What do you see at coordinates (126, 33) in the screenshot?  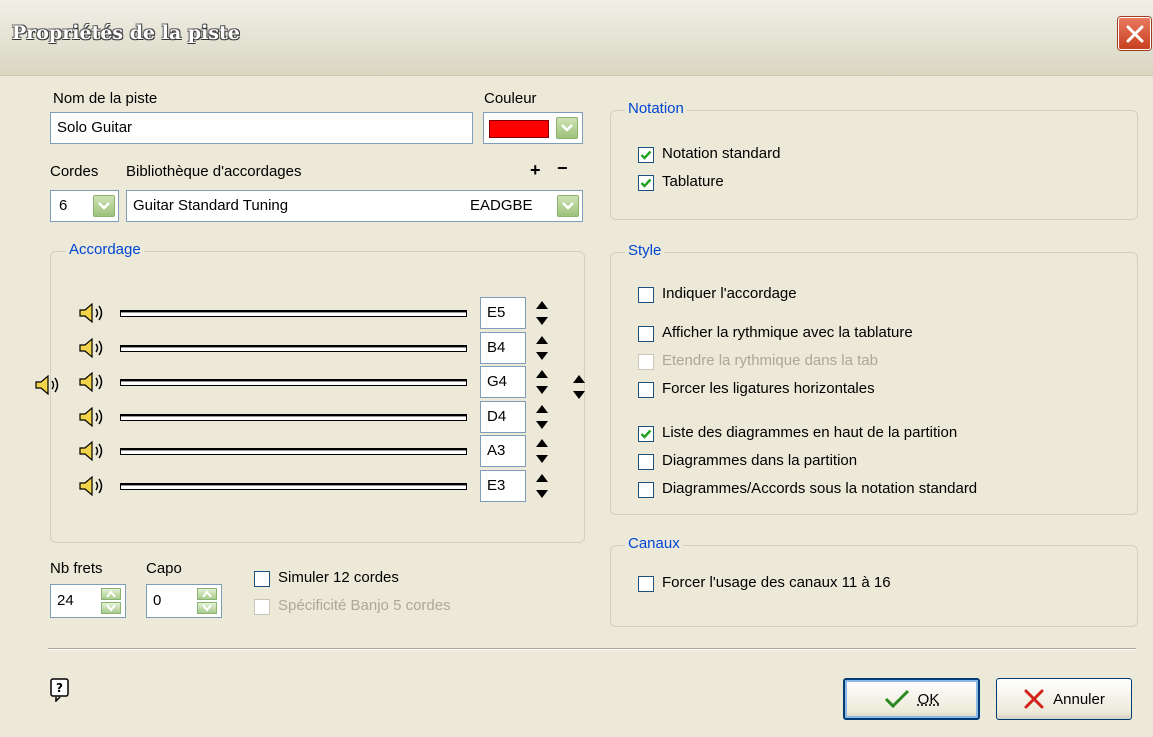 I see `window-title: Propriétés de la piste` at bounding box center [126, 33].